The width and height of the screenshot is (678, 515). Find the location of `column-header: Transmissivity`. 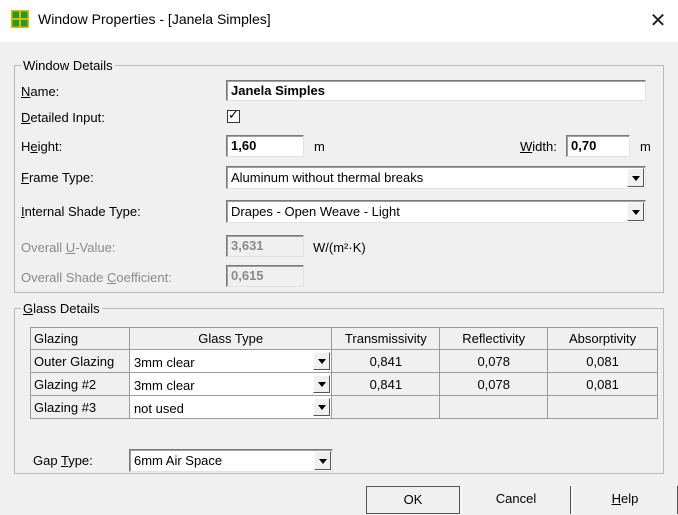

column-header: Transmissivity is located at coordinates (386, 338).